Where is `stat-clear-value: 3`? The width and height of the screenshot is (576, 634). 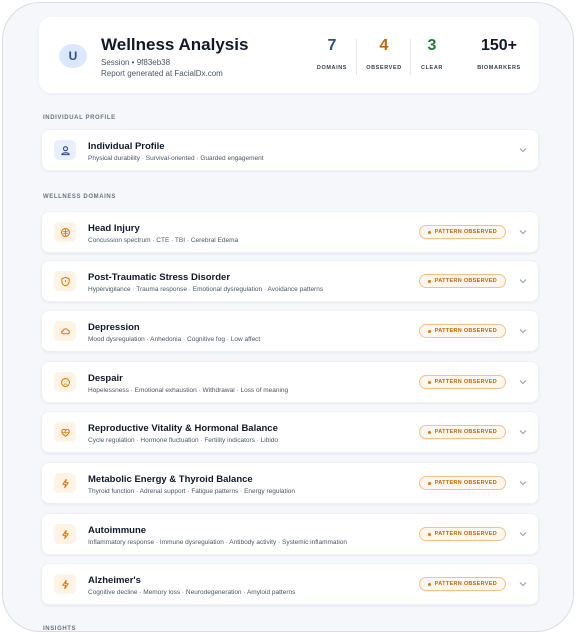
stat-clear-value: 3 is located at coordinates (432, 45).